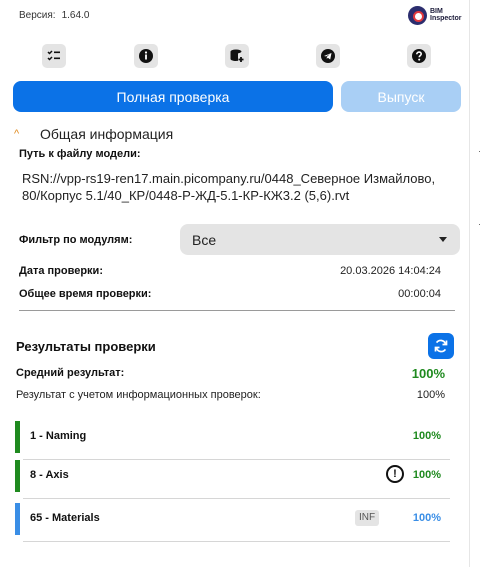 The width and height of the screenshot is (483, 567). I want to click on toolbar, so click(235, 56).